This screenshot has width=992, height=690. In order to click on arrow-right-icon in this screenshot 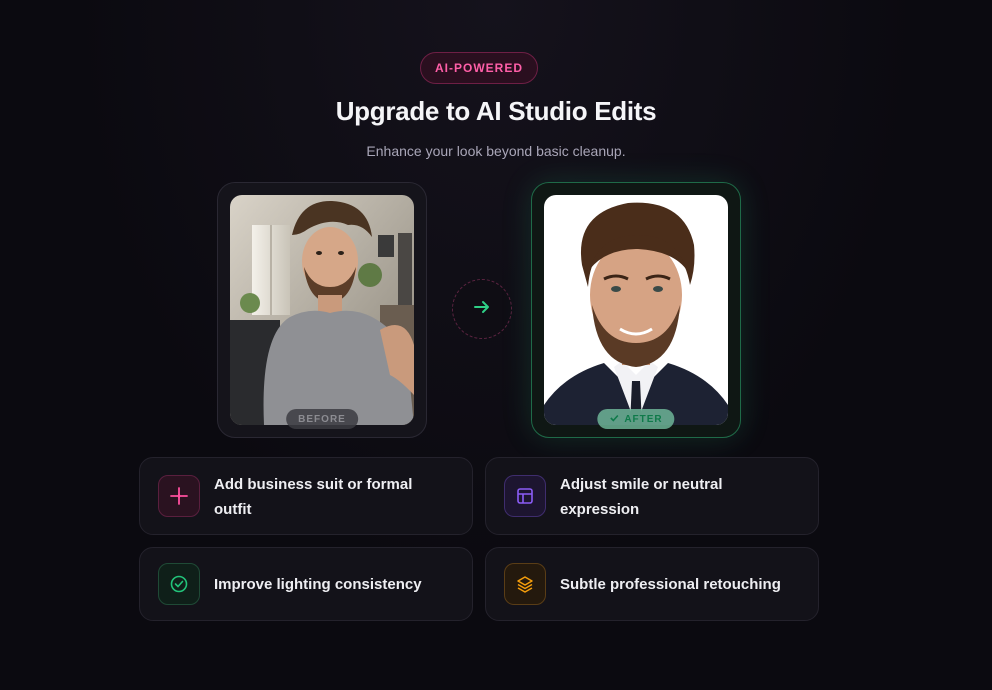, I will do `click(482, 309)`.